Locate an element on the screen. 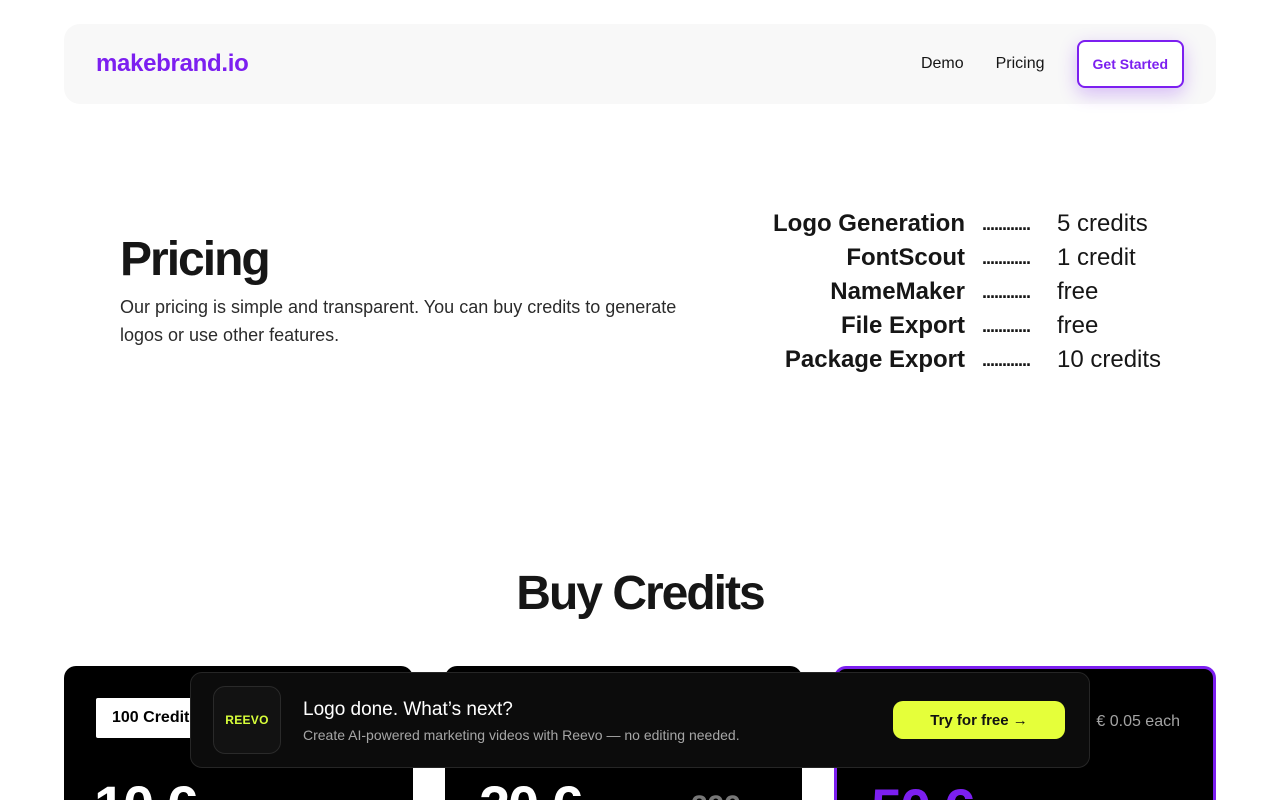 The height and width of the screenshot is (800, 1280). price-row: FontScout ............ 1 credit is located at coordinates (970, 258).